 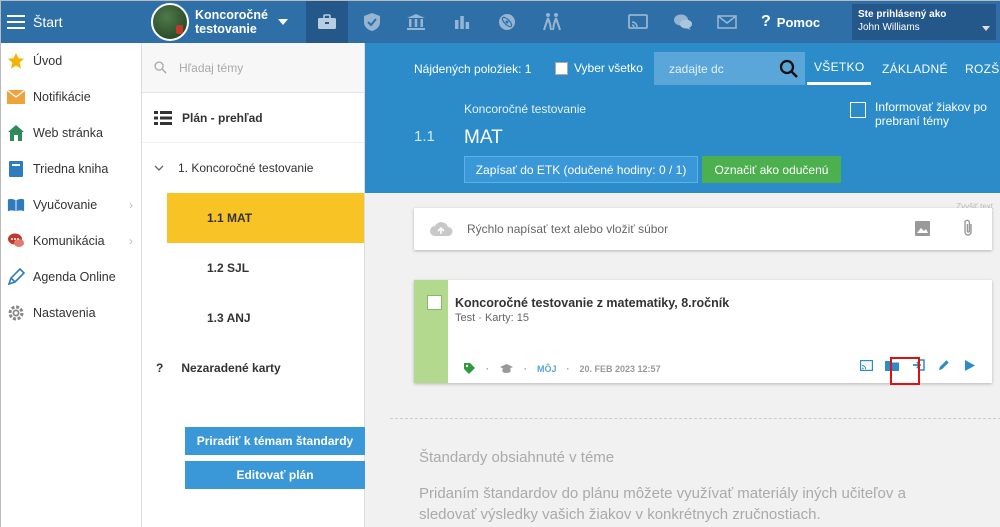 I want to click on sidebar-item-label: Komunikácia, so click(x=69, y=241).